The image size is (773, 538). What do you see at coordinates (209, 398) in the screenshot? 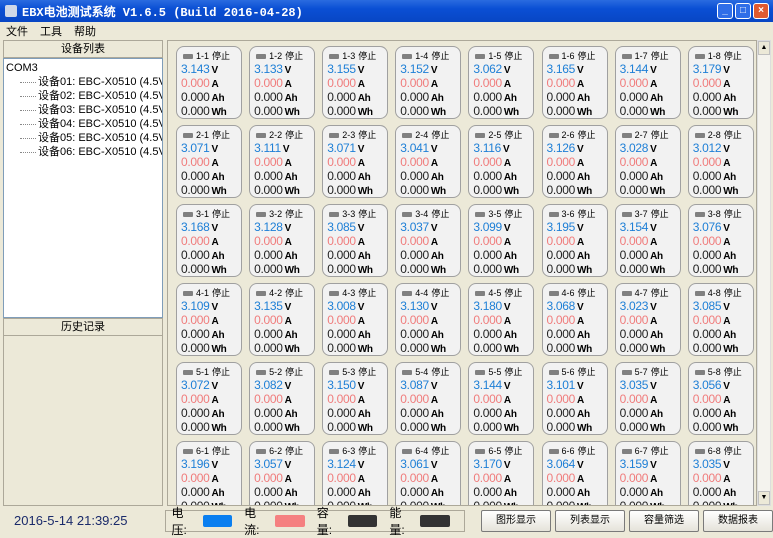
I see `channel-card-5-1: 5-1 停止 3.072 V 0.000 A 0.000 Ah 0.000 Wh` at bounding box center [209, 398].